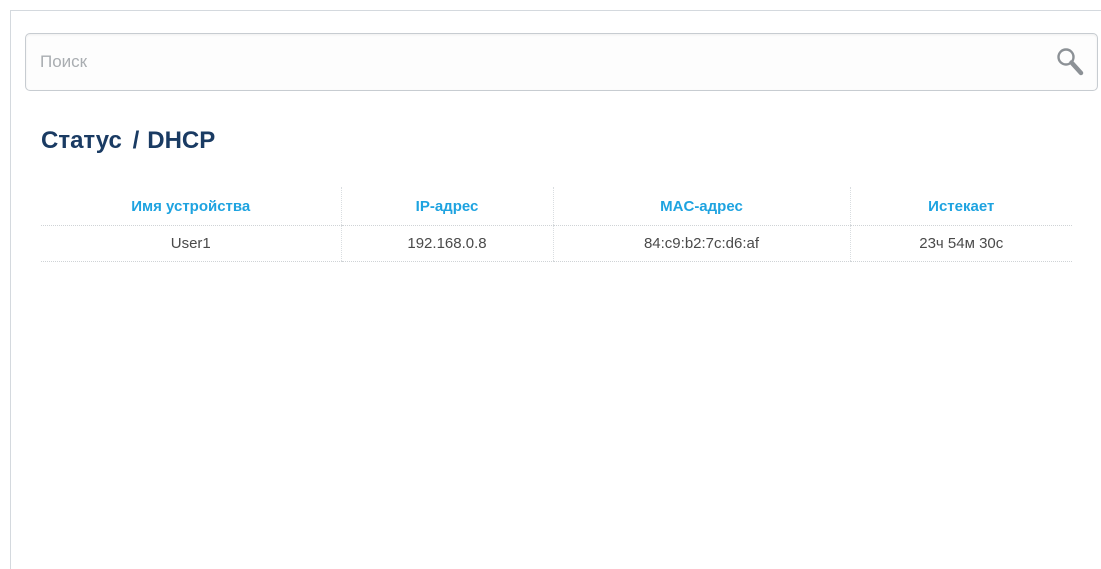 The width and height of the screenshot is (1101, 569). Describe the element at coordinates (81, 140) in the screenshot. I see `breadcrumb-section: Статус` at that location.